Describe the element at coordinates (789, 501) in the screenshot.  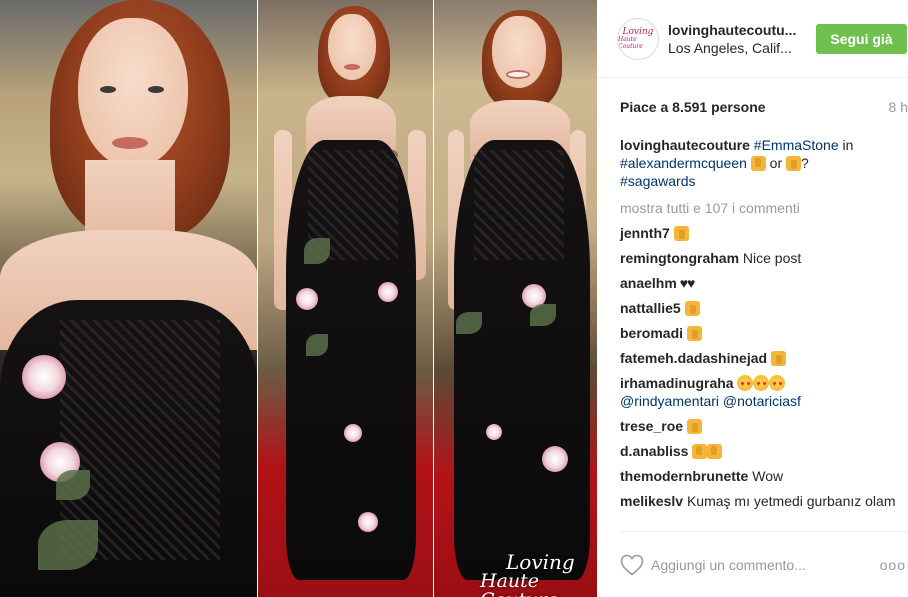
I see `comment-text: Kumaş mı yetmedi gurbanız olam` at that location.